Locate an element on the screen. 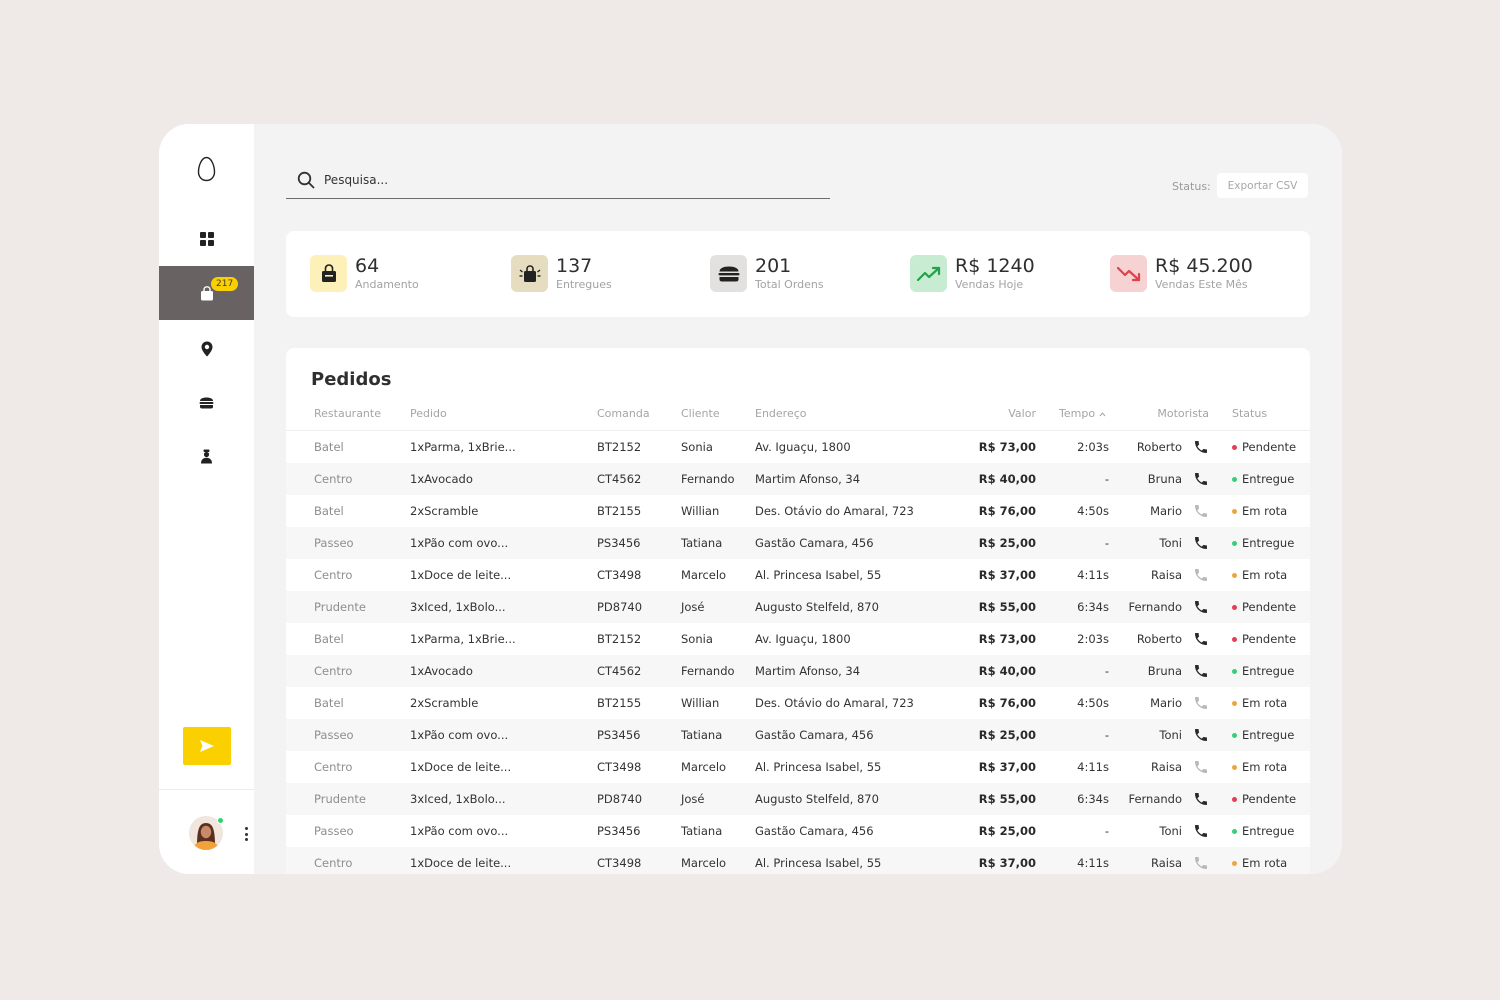 The height and width of the screenshot is (1000, 1500). stat-icon-bg is located at coordinates (928, 273).